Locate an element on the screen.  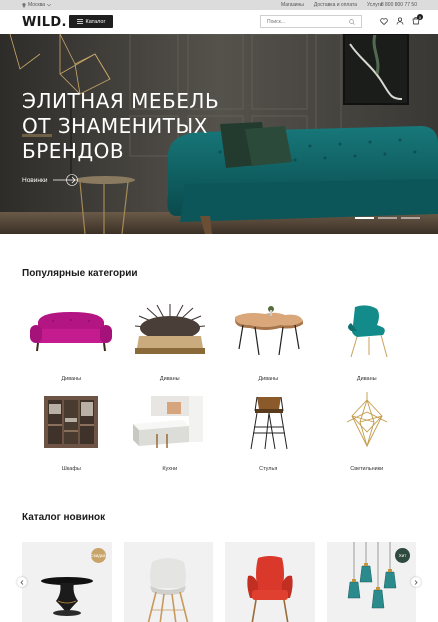
kitchen-icon is located at coordinates (167, 422).